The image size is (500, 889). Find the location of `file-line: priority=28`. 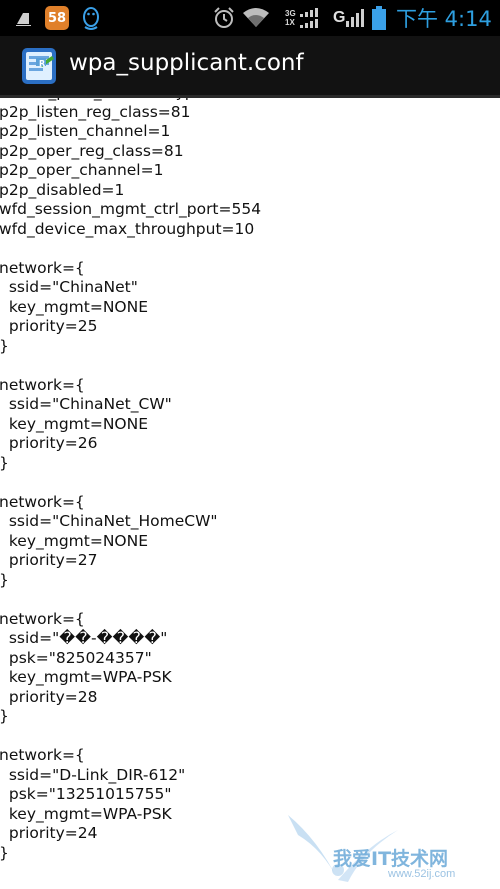

file-line: priority=28 is located at coordinates (49, 696).